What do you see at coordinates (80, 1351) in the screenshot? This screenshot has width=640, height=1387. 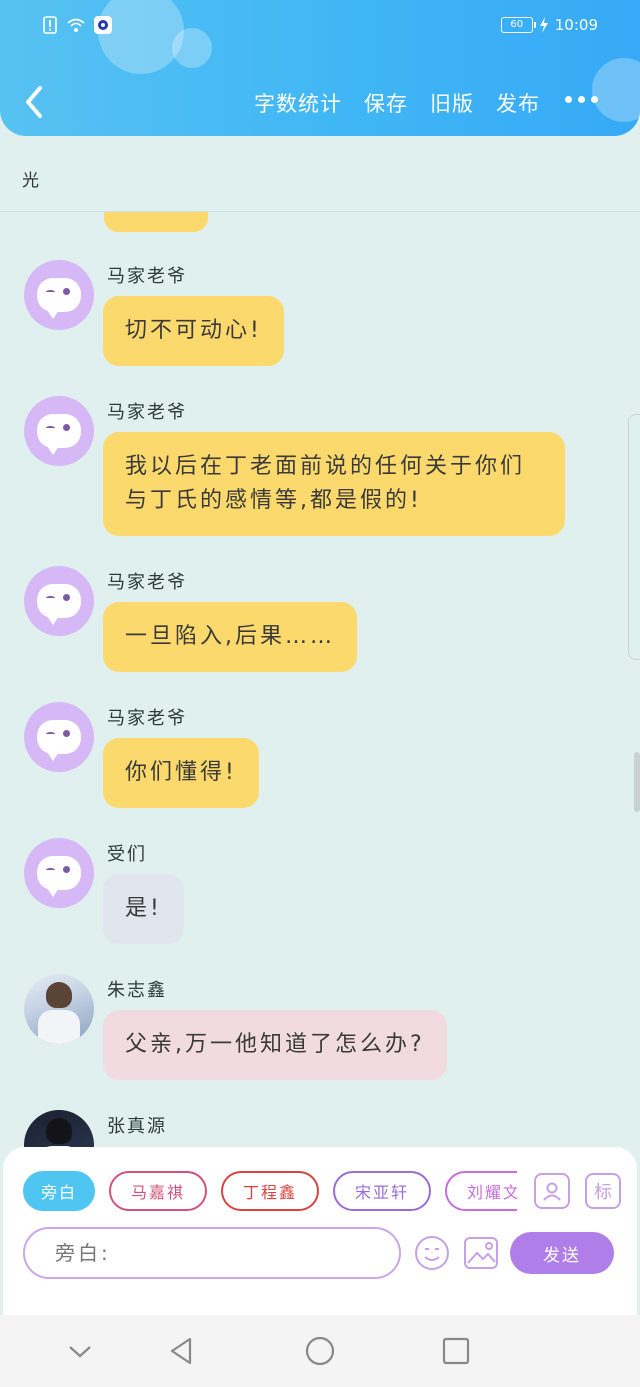 I see `chevron-down-icon` at bounding box center [80, 1351].